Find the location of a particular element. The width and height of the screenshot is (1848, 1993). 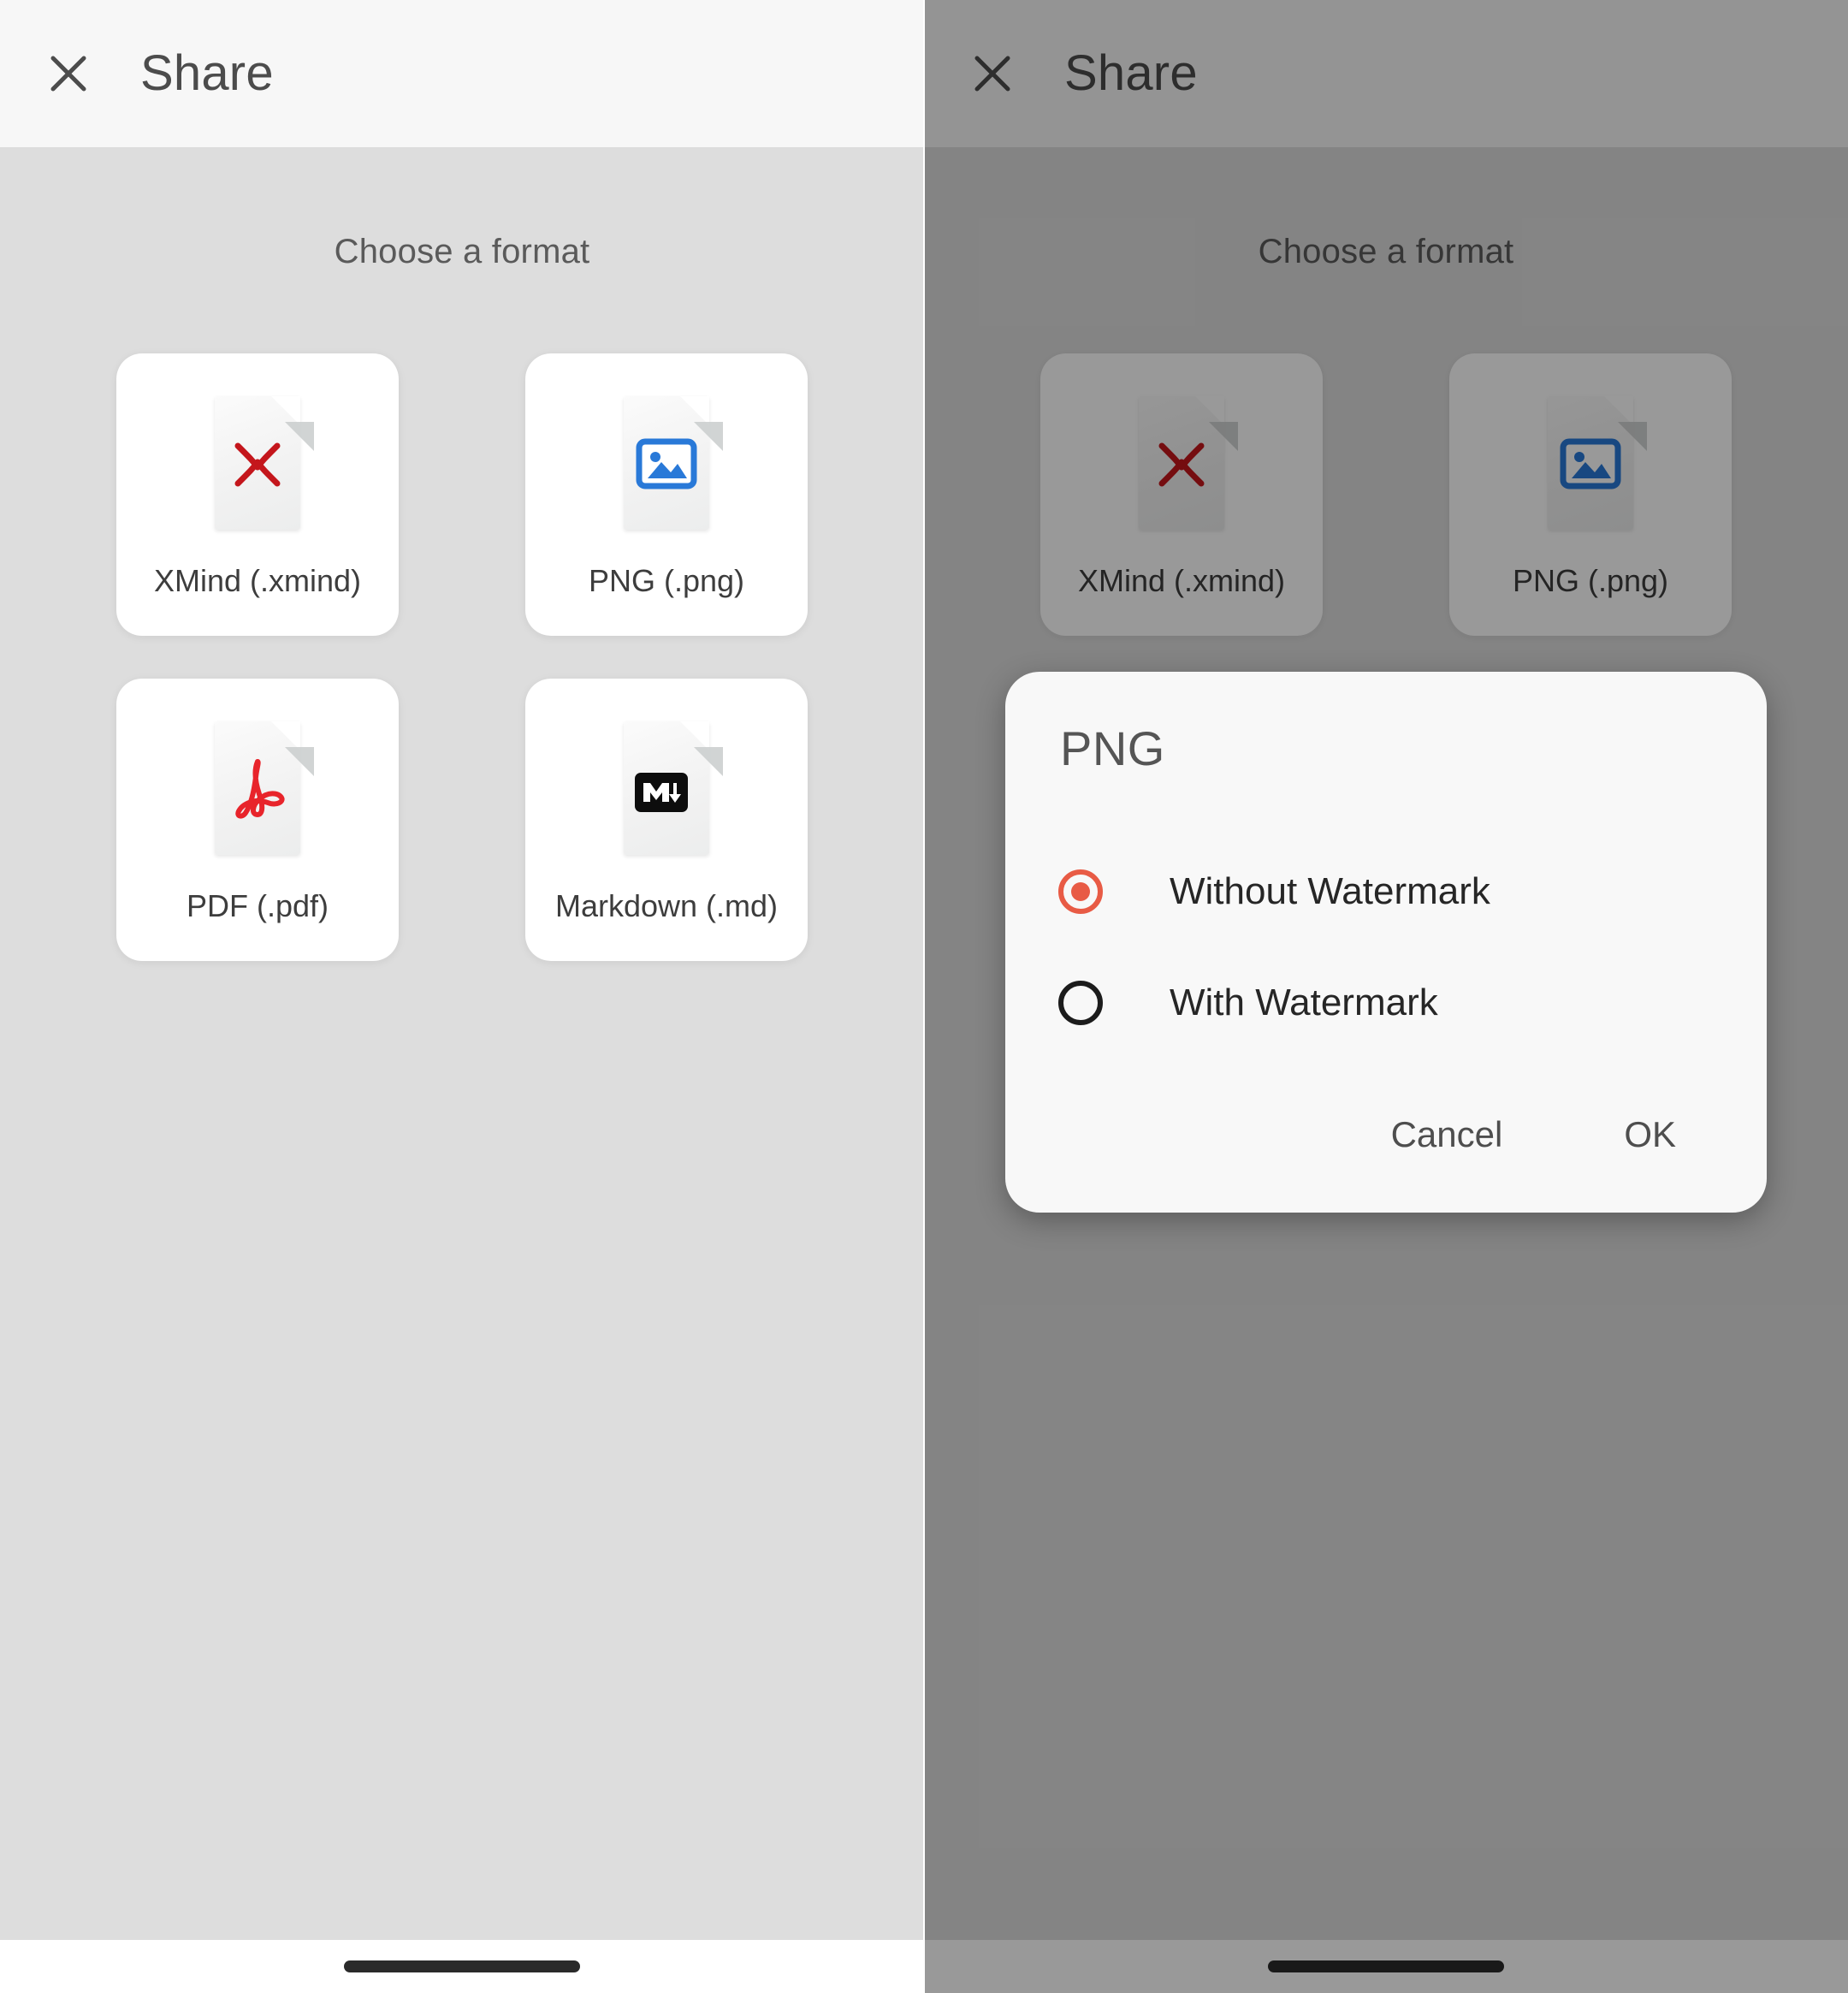

format-label: Markdown (.md) is located at coordinates (666, 905).